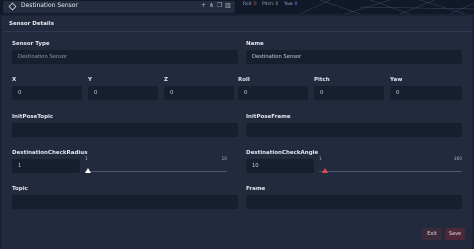 This screenshot has height=249, width=474. Describe the element at coordinates (273, 93) in the screenshot. I see `roll-field: 0` at that location.